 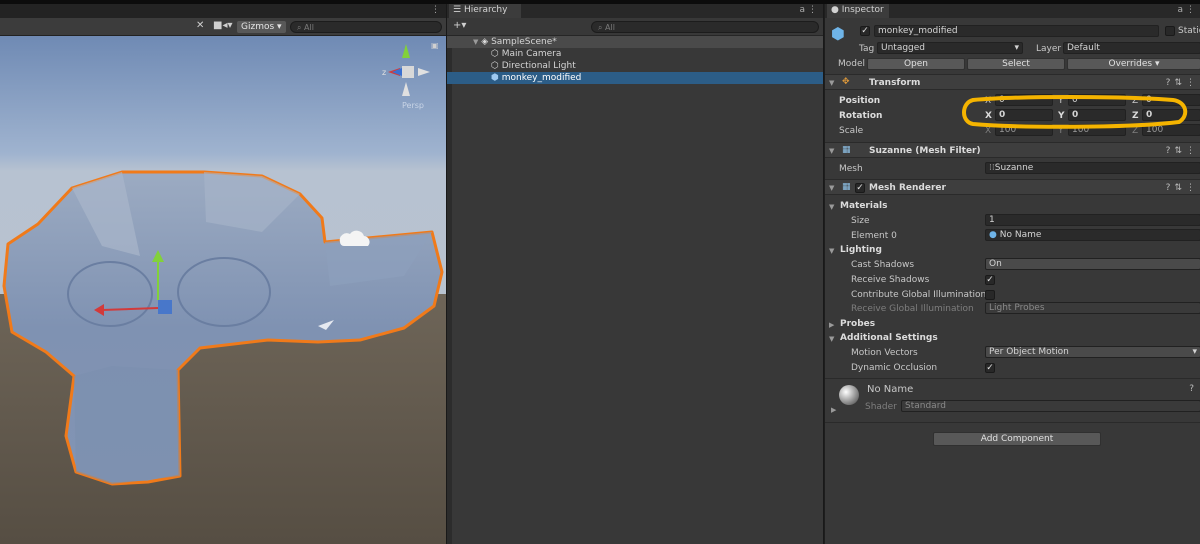 What do you see at coordinates (1189, 31) in the screenshot?
I see `static-label: Static` at bounding box center [1189, 31].